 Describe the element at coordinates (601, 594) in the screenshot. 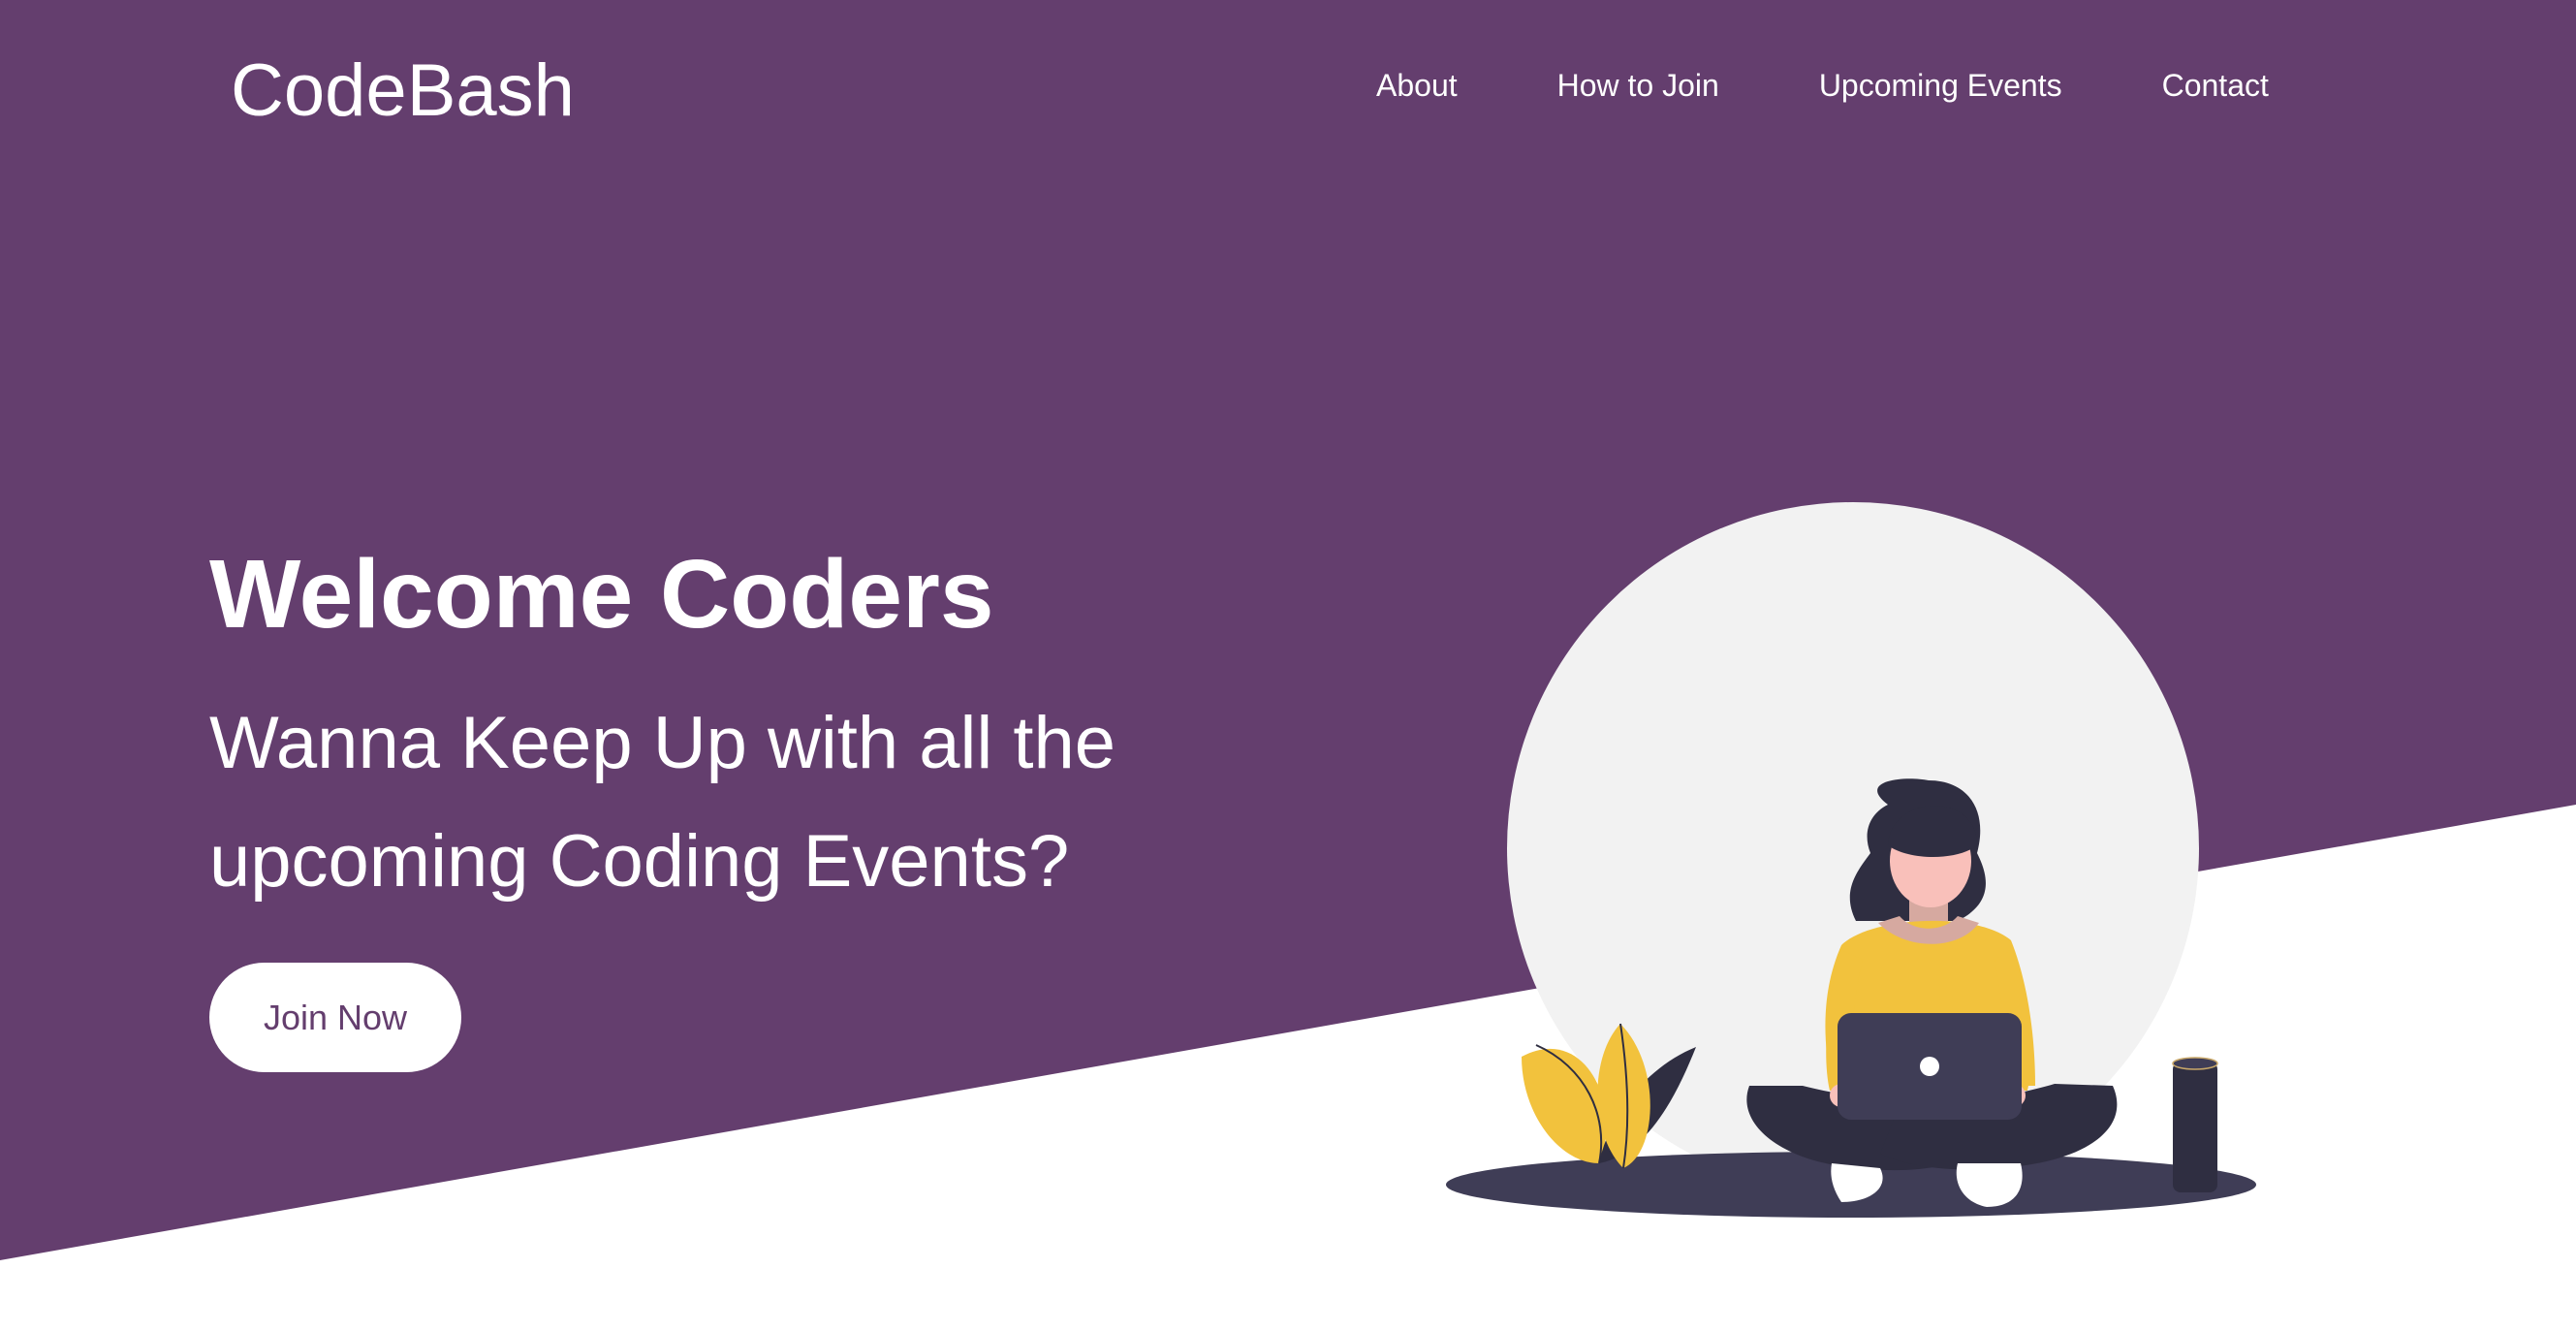

I see `hero-title: Welcome Coders` at that location.